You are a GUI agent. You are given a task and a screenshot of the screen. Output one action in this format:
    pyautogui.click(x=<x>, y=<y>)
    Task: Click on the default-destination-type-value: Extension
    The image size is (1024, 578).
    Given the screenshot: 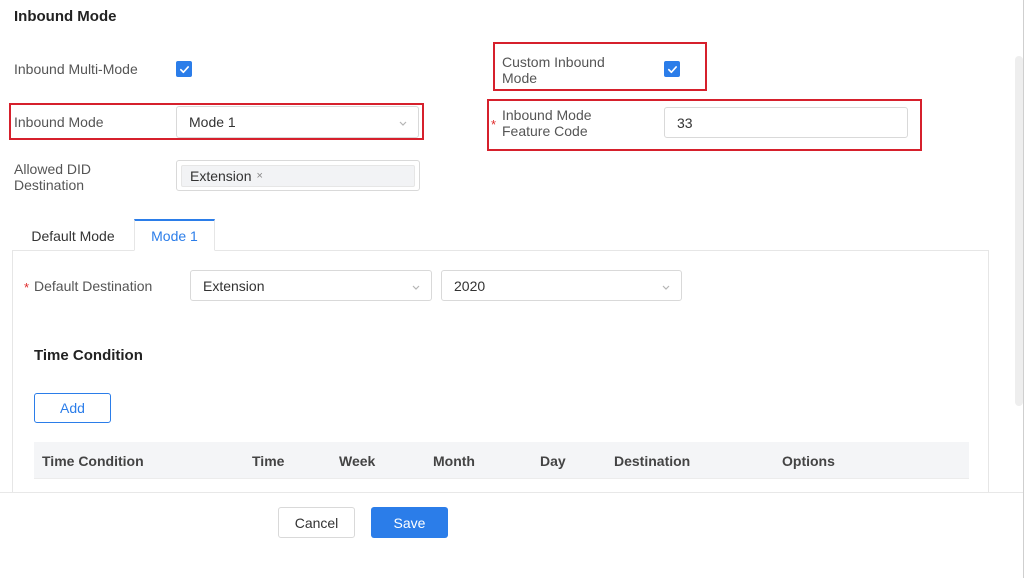 What is the action you would take?
    pyautogui.click(x=234, y=285)
    